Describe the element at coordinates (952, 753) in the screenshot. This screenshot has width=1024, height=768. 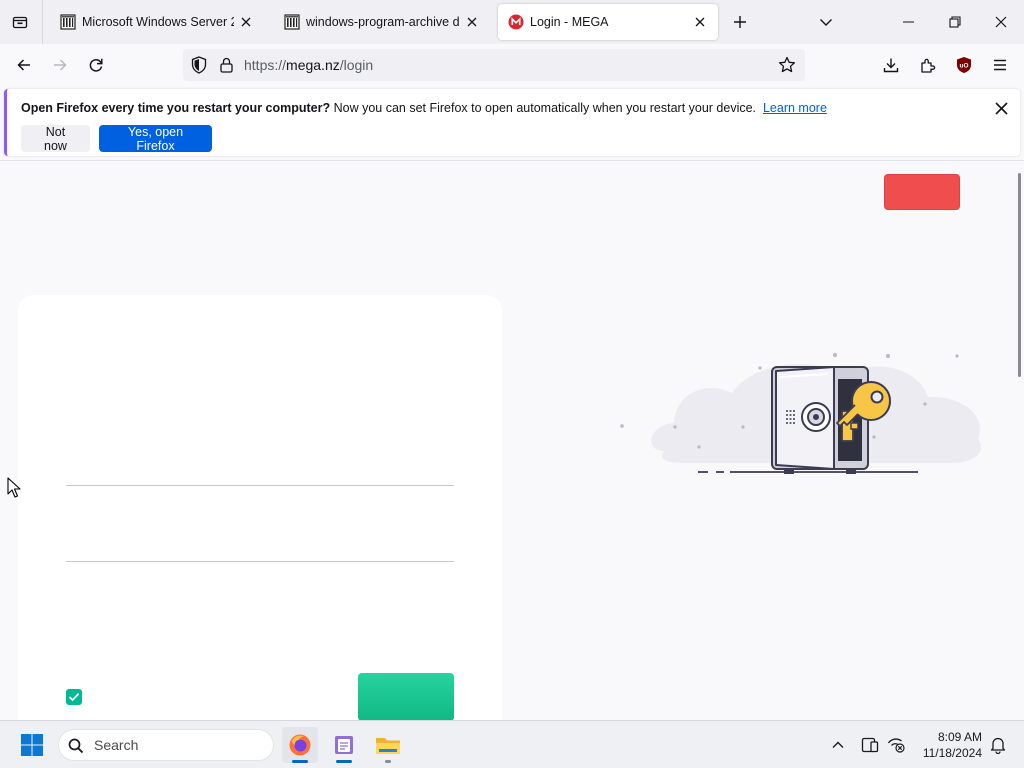
I see `clock-date: 11/18/2024` at that location.